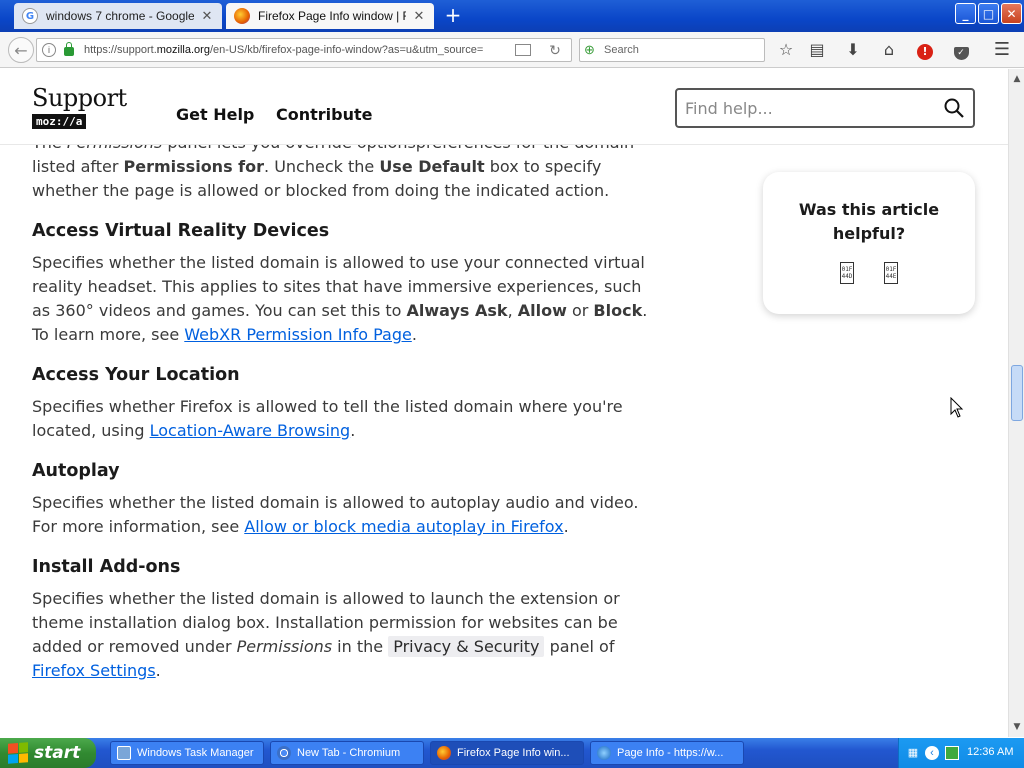  What do you see at coordinates (847, 273) in the screenshot?
I see `thumbs-up-icon: 01F 44D` at bounding box center [847, 273].